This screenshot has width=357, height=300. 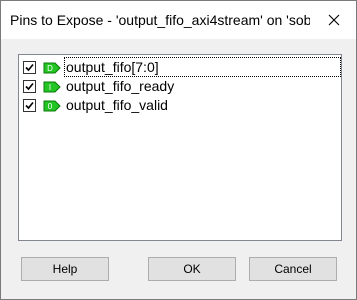 What do you see at coordinates (179, 105) in the screenshot?
I see `pin-row-output-fifo-valid: 0 output_fifo_valid` at bounding box center [179, 105].